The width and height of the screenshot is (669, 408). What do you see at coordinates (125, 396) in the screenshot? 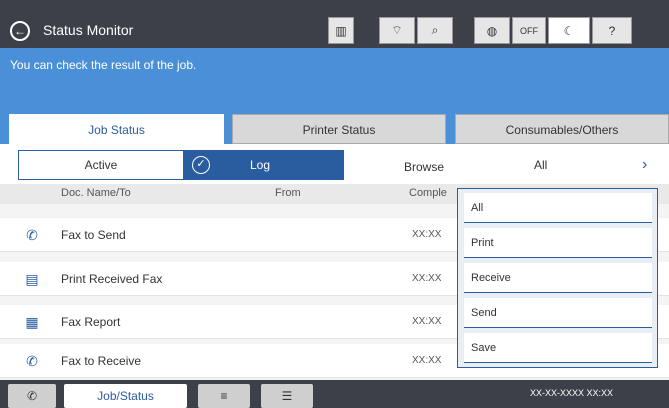
I see `job-status-button: Job/Status` at bounding box center [125, 396].